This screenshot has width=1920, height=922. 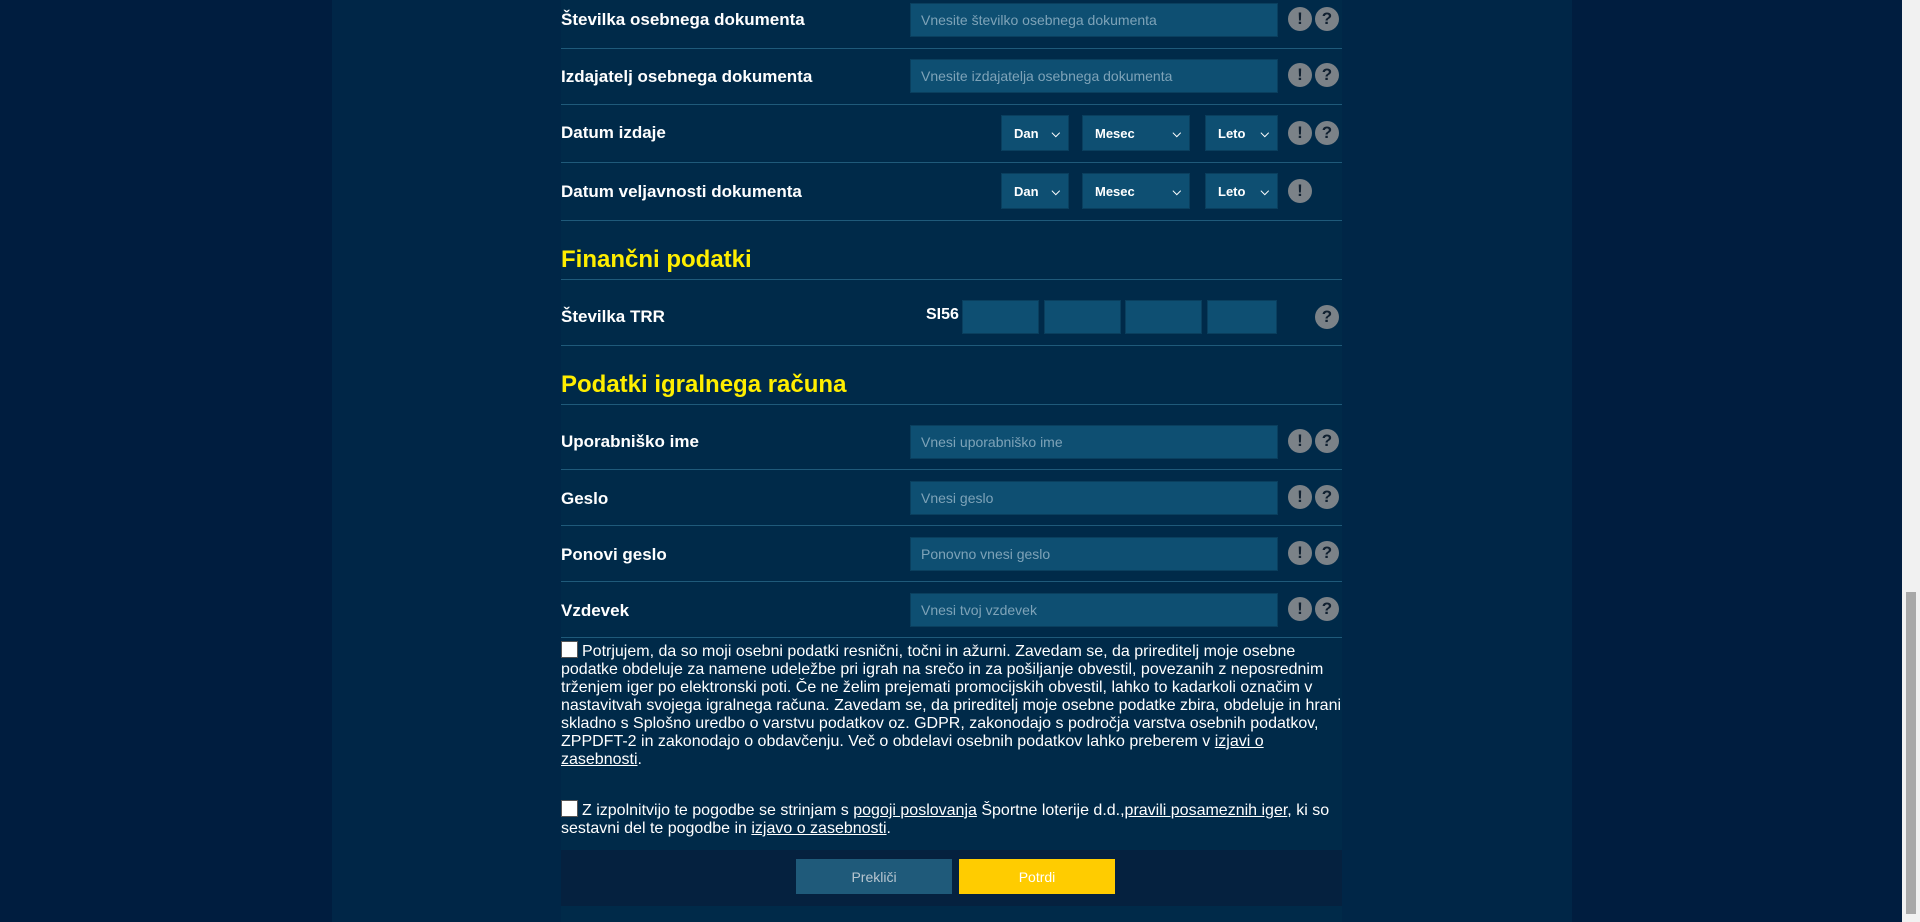 I want to click on password-repeat-label: Ponovi geslo, so click(x=614, y=554).